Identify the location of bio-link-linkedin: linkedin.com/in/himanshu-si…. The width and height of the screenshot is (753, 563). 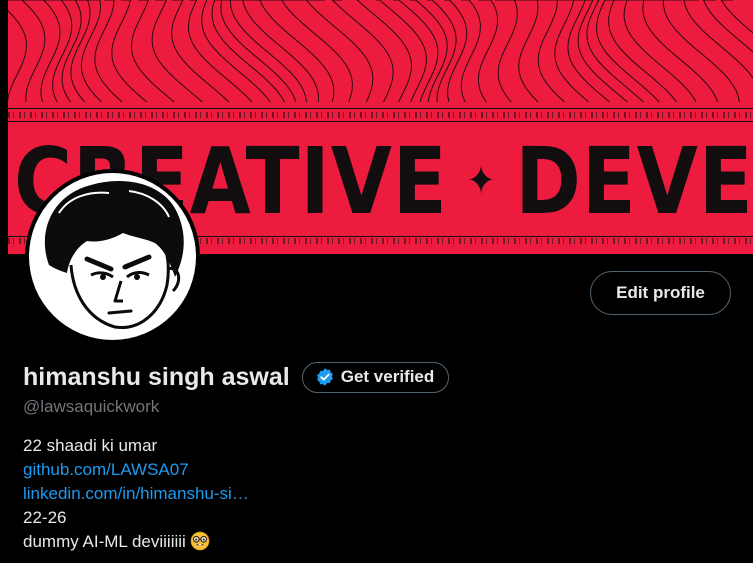
(136, 494).